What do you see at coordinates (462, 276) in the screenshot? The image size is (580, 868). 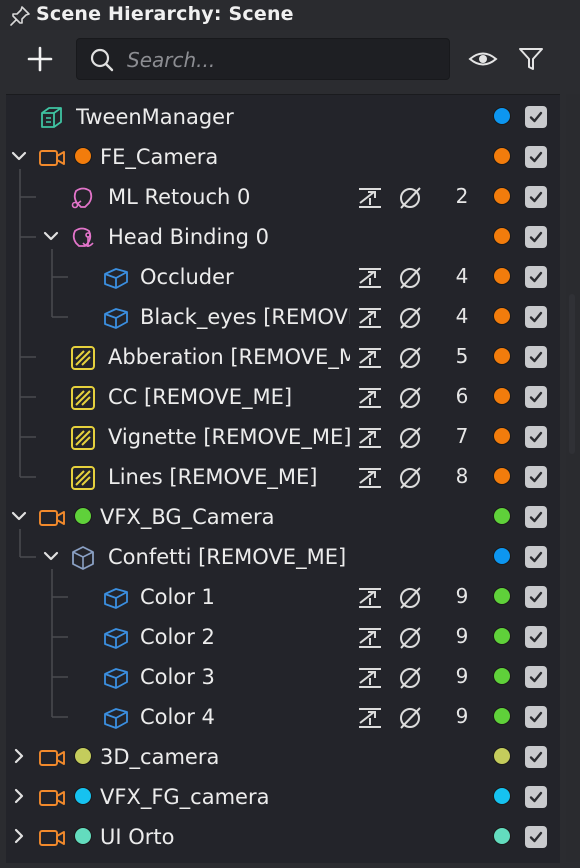 I see `render-order-count: 4` at bounding box center [462, 276].